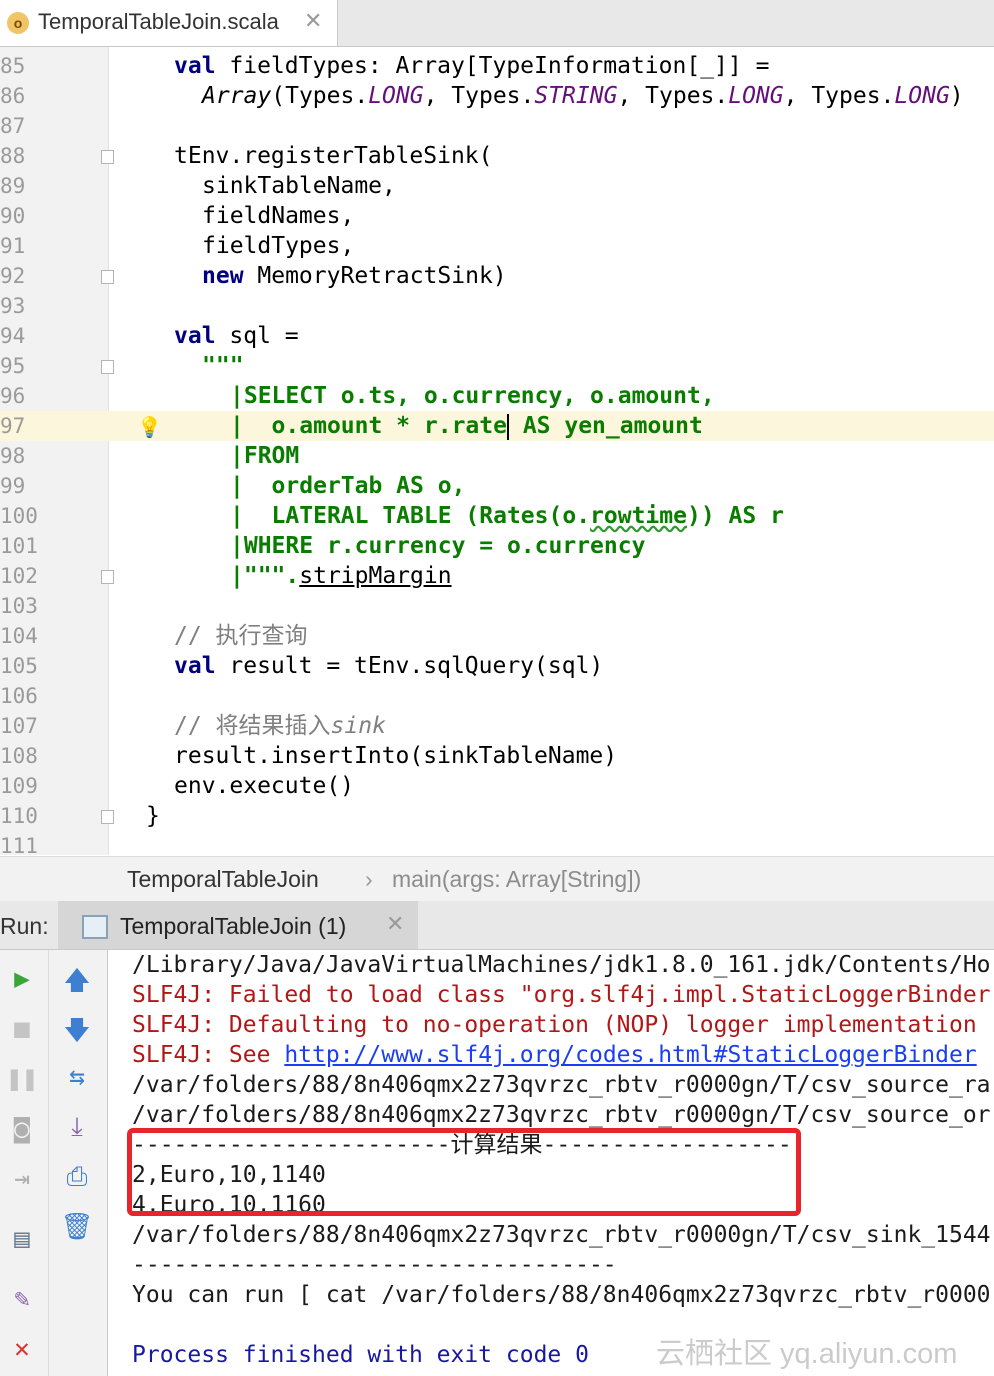 The image size is (994, 1376). What do you see at coordinates (497, 306) in the screenshot?
I see `code-line: 93` at bounding box center [497, 306].